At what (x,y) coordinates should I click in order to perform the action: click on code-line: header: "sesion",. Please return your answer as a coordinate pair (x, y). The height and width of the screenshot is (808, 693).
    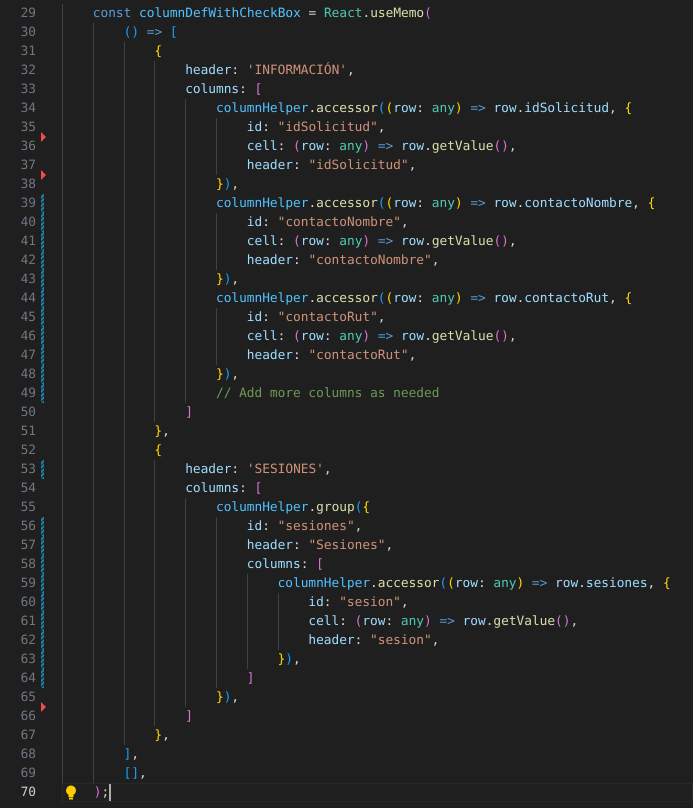
    Looking at the image, I should click on (377, 640).